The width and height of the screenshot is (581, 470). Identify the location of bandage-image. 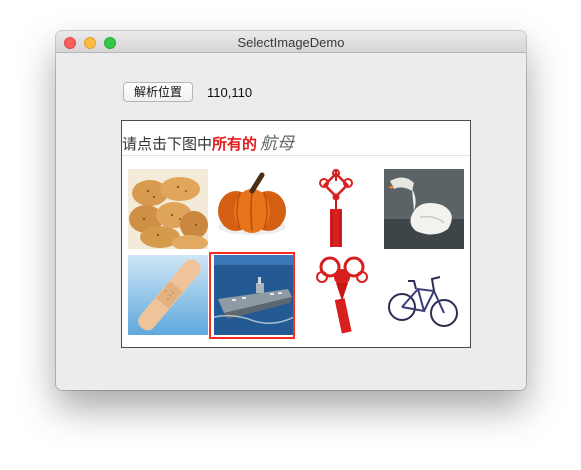
(168, 295).